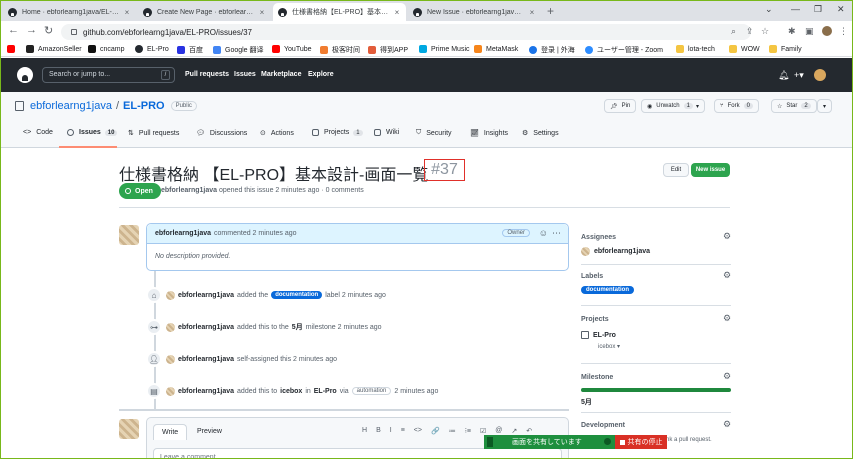  Describe the element at coordinates (245, 74) in the screenshot. I see `nav-issues: Issues` at that location.